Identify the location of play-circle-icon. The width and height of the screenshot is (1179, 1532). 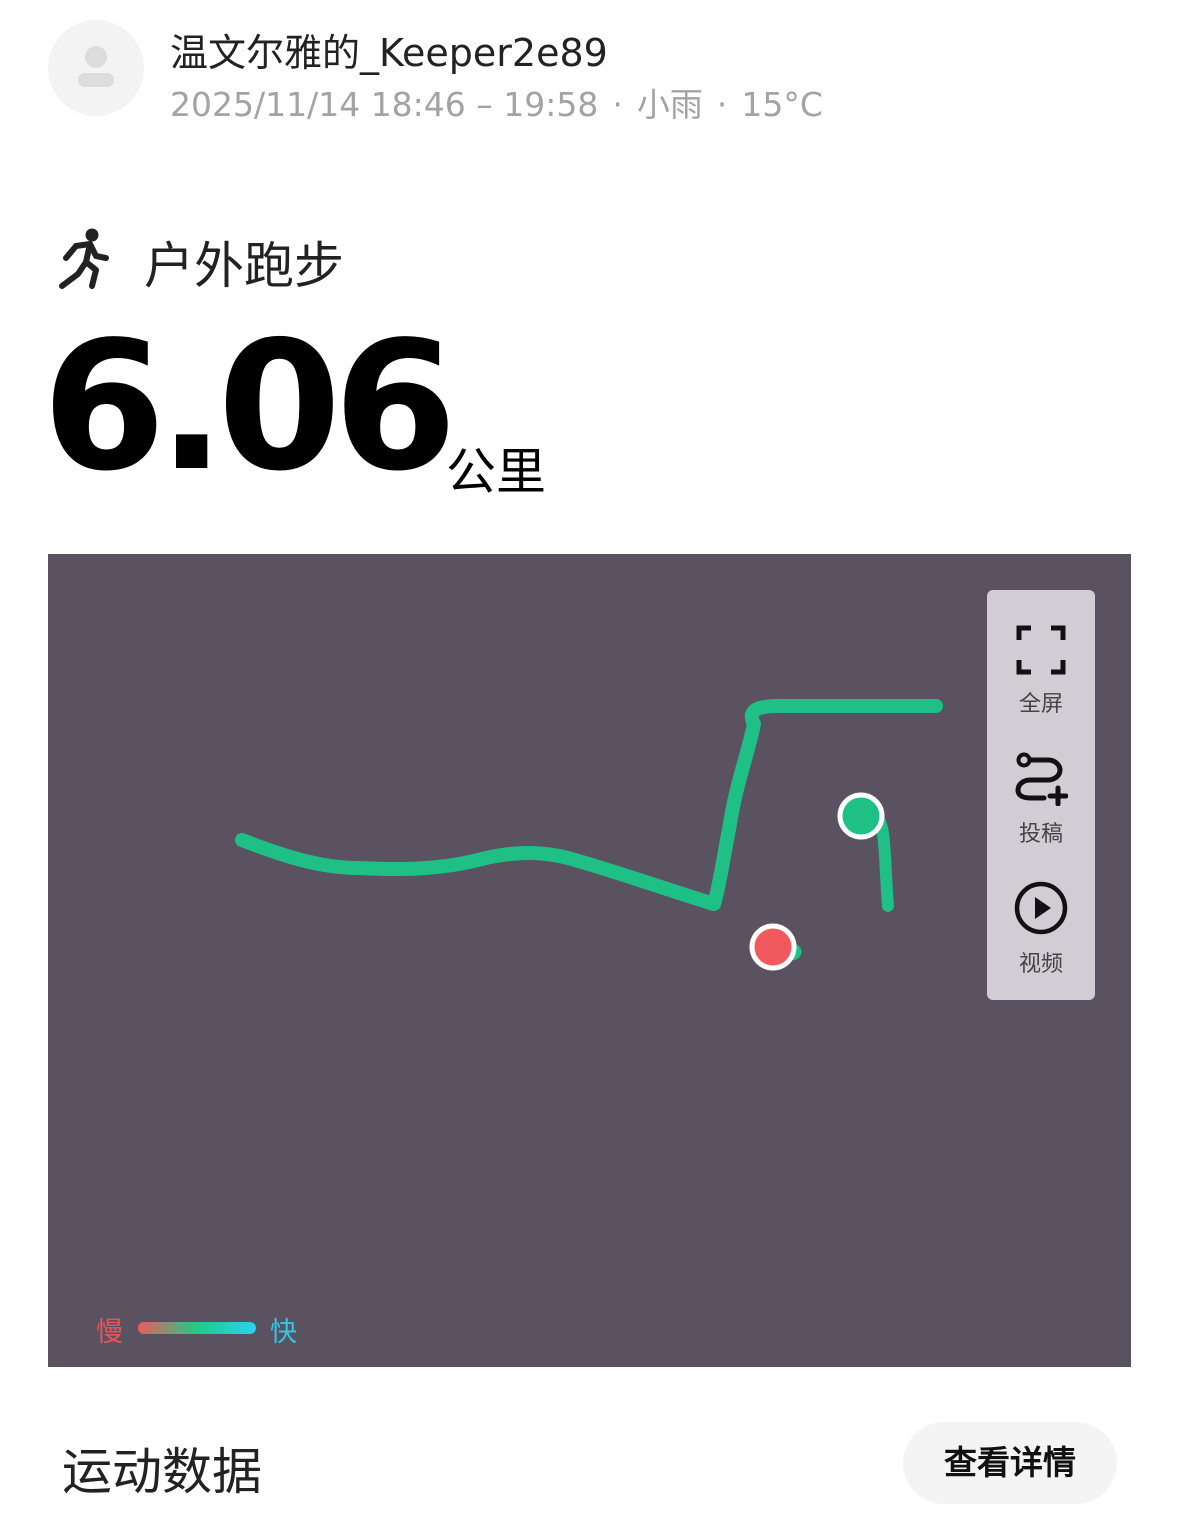
(1041, 908).